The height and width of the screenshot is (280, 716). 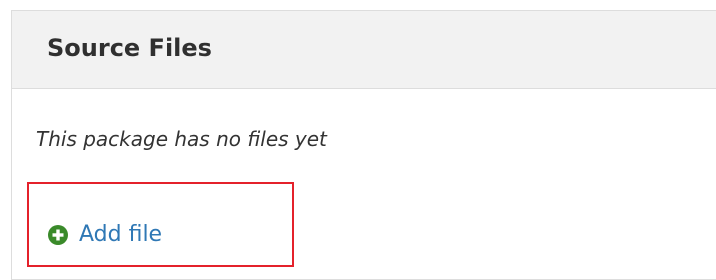 I want to click on add-file-label: Add file, so click(x=121, y=234).